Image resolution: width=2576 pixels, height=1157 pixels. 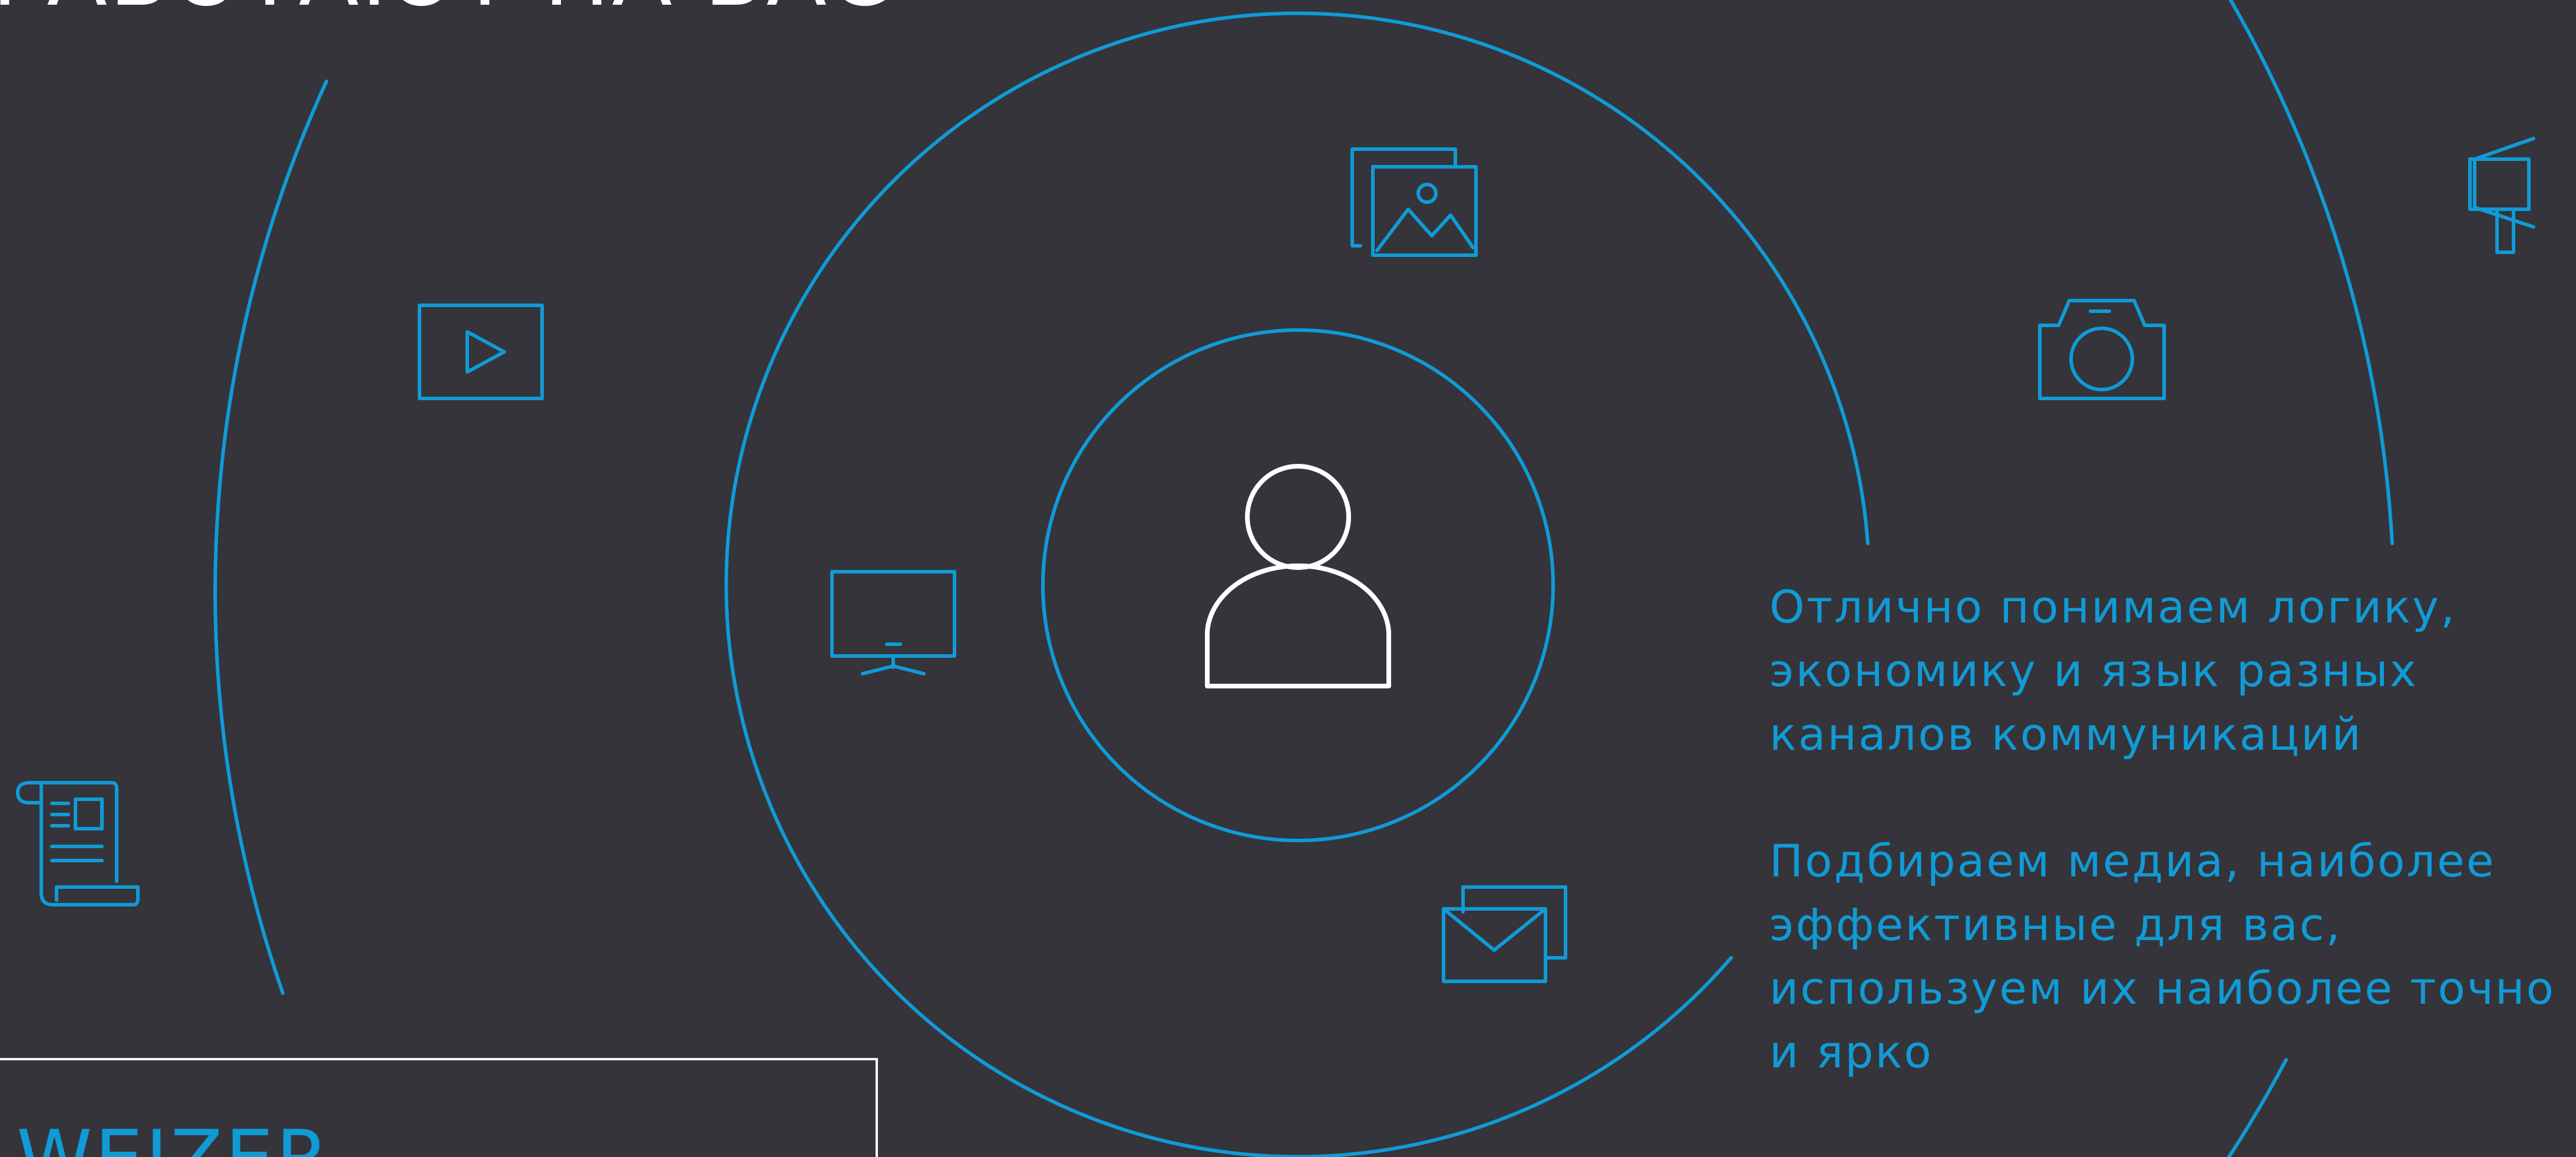 What do you see at coordinates (1504, 934) in the screenshot?
I see `email-icon` at bounding box center [1504, 934].